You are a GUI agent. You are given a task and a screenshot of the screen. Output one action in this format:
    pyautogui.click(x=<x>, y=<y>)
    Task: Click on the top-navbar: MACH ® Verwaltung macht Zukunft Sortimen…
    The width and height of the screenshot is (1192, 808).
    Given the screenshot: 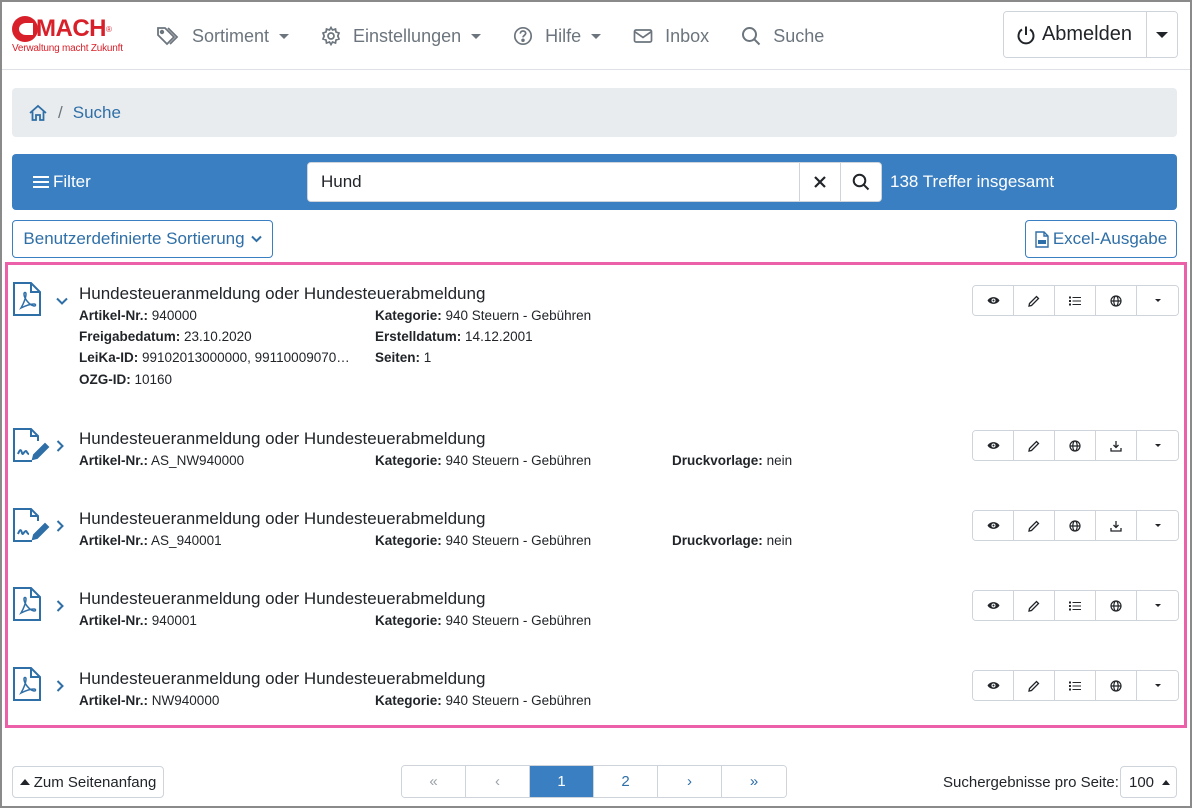 What is the action you would take?
    pyautogui.click(x=596, y=36)
    